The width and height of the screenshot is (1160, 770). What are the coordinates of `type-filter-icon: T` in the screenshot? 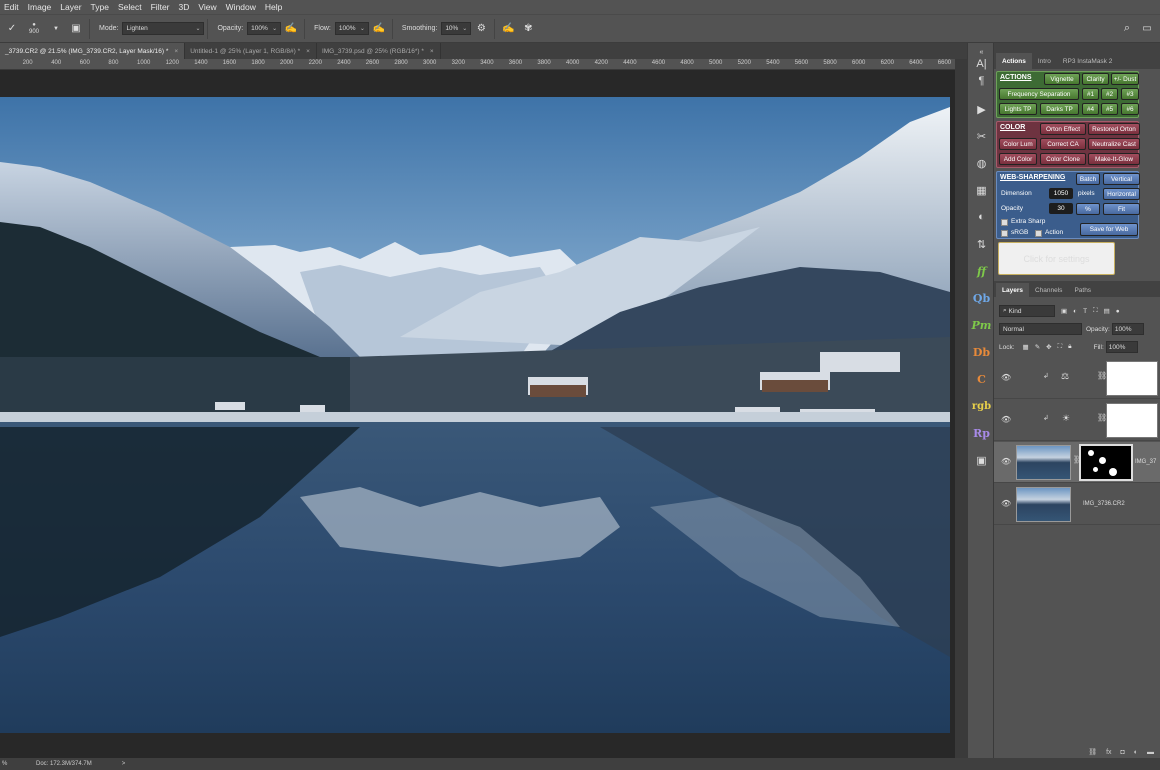 It's located at (1085, 311).